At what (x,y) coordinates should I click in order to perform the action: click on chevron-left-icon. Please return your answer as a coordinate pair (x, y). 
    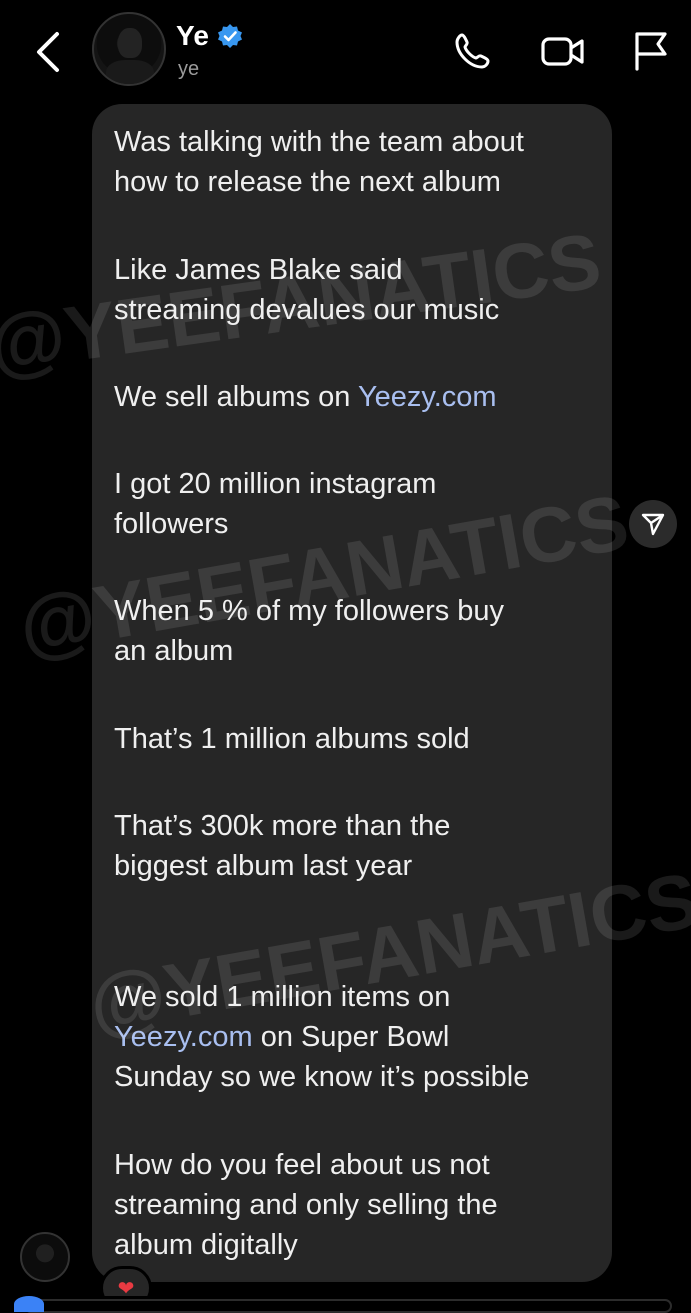
    Looking at the image, I should click on (48, 52).